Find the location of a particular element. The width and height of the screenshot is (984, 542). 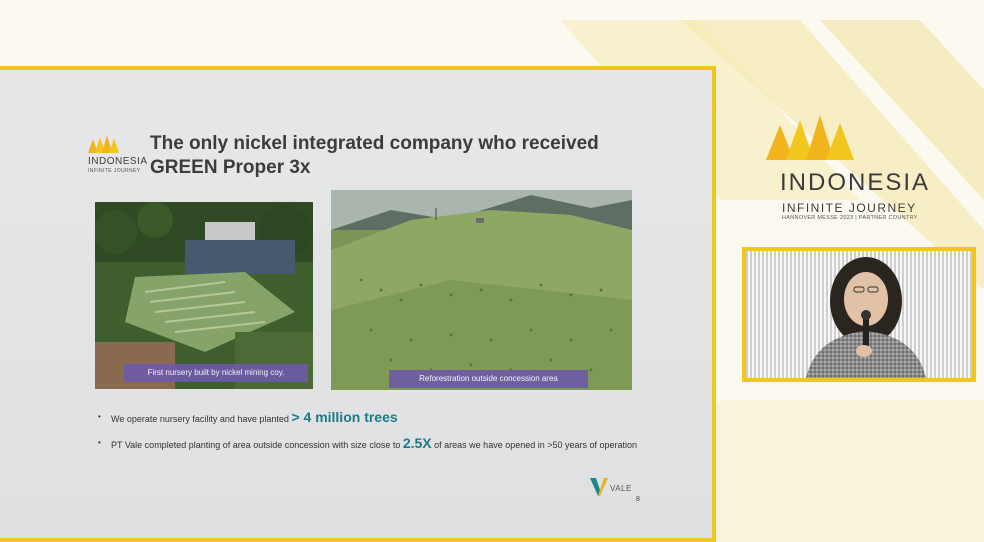

brand-event: HANNOVER MESSE 2023 | PARTNER COUNTRY is located at coordinates (850, 218).